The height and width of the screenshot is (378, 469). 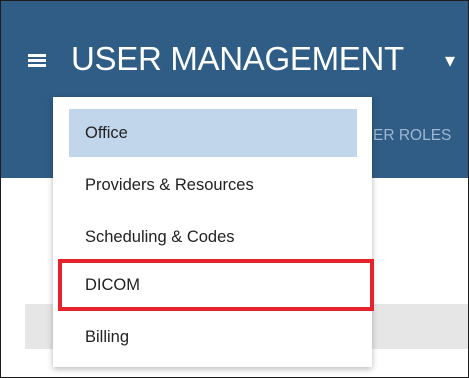 What do you see at coordinates (213, 337) in the screenshot?
I see `menu-item-billing: Billing` at bounding box center [213, 337].